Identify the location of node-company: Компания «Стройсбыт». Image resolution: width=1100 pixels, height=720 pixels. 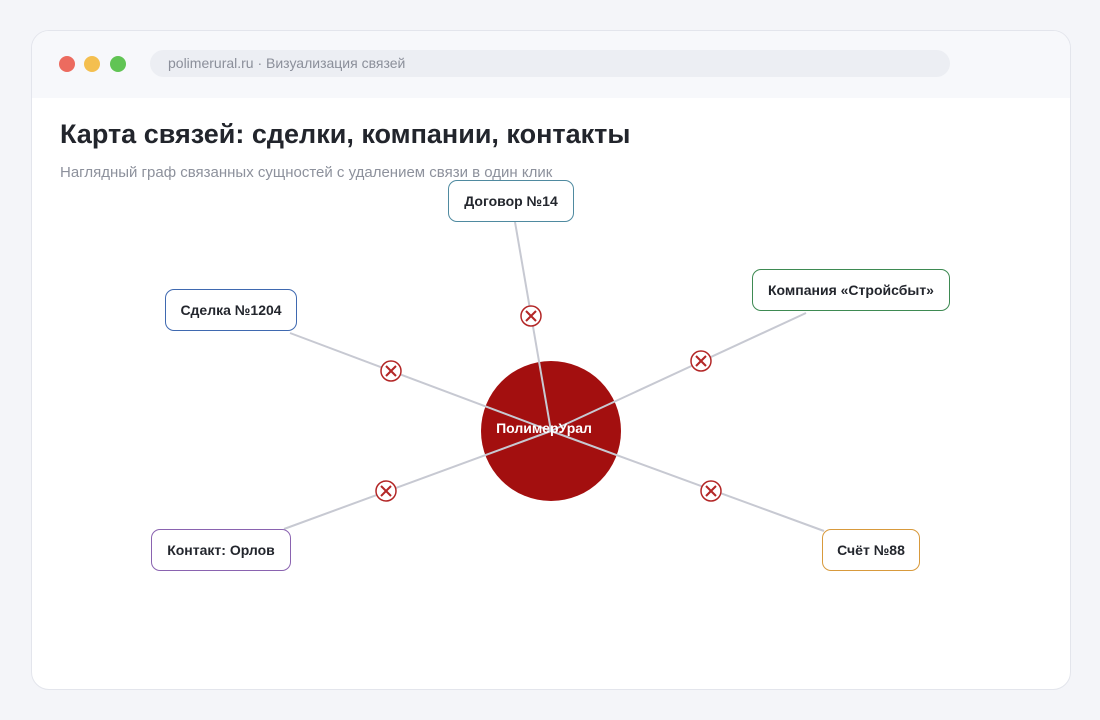
(851, 290).